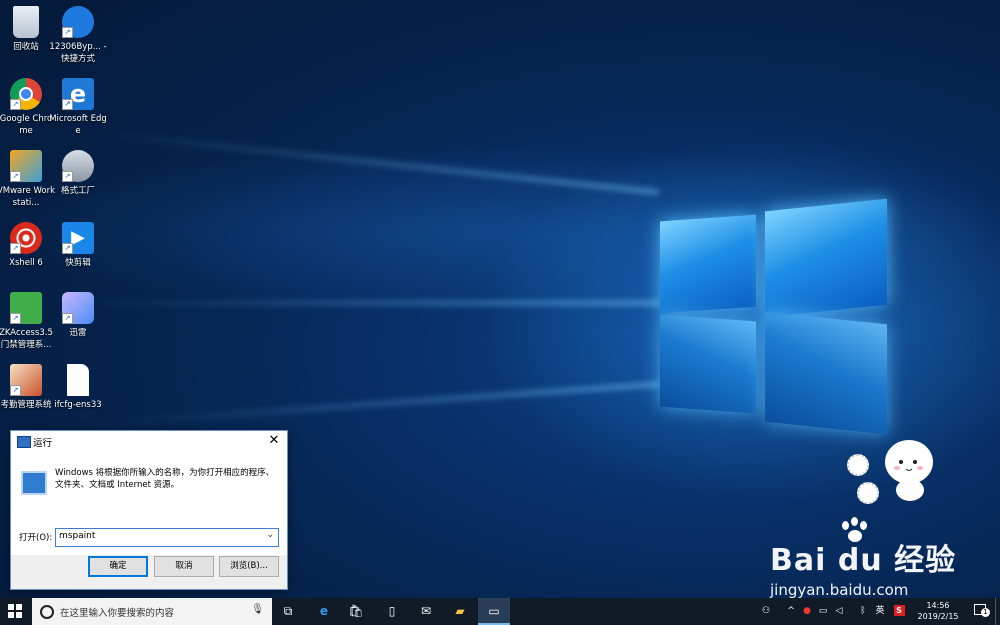 Image resolution: width=1000 pixels, height=625 pixels. What do you see at coordinates (26, 22) in the screenshot?
I see `recycle-bin-icon` at bounding box center [26, 22].